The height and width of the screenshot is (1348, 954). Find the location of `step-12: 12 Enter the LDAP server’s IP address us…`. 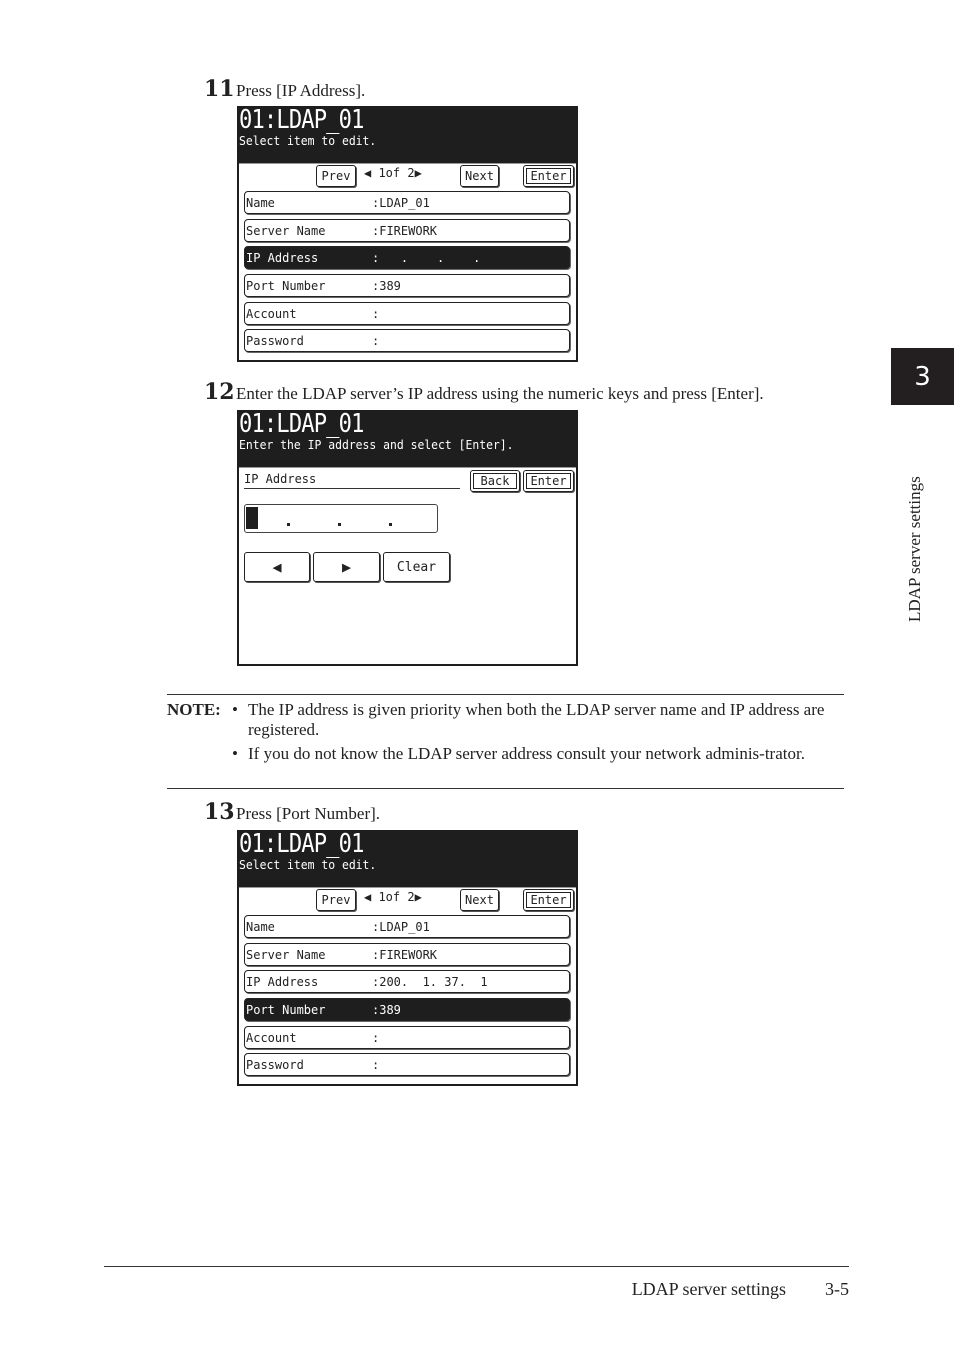

step-12: 12 Enter the LDAP server’s IP address us… is located at coordinates (484, 392).